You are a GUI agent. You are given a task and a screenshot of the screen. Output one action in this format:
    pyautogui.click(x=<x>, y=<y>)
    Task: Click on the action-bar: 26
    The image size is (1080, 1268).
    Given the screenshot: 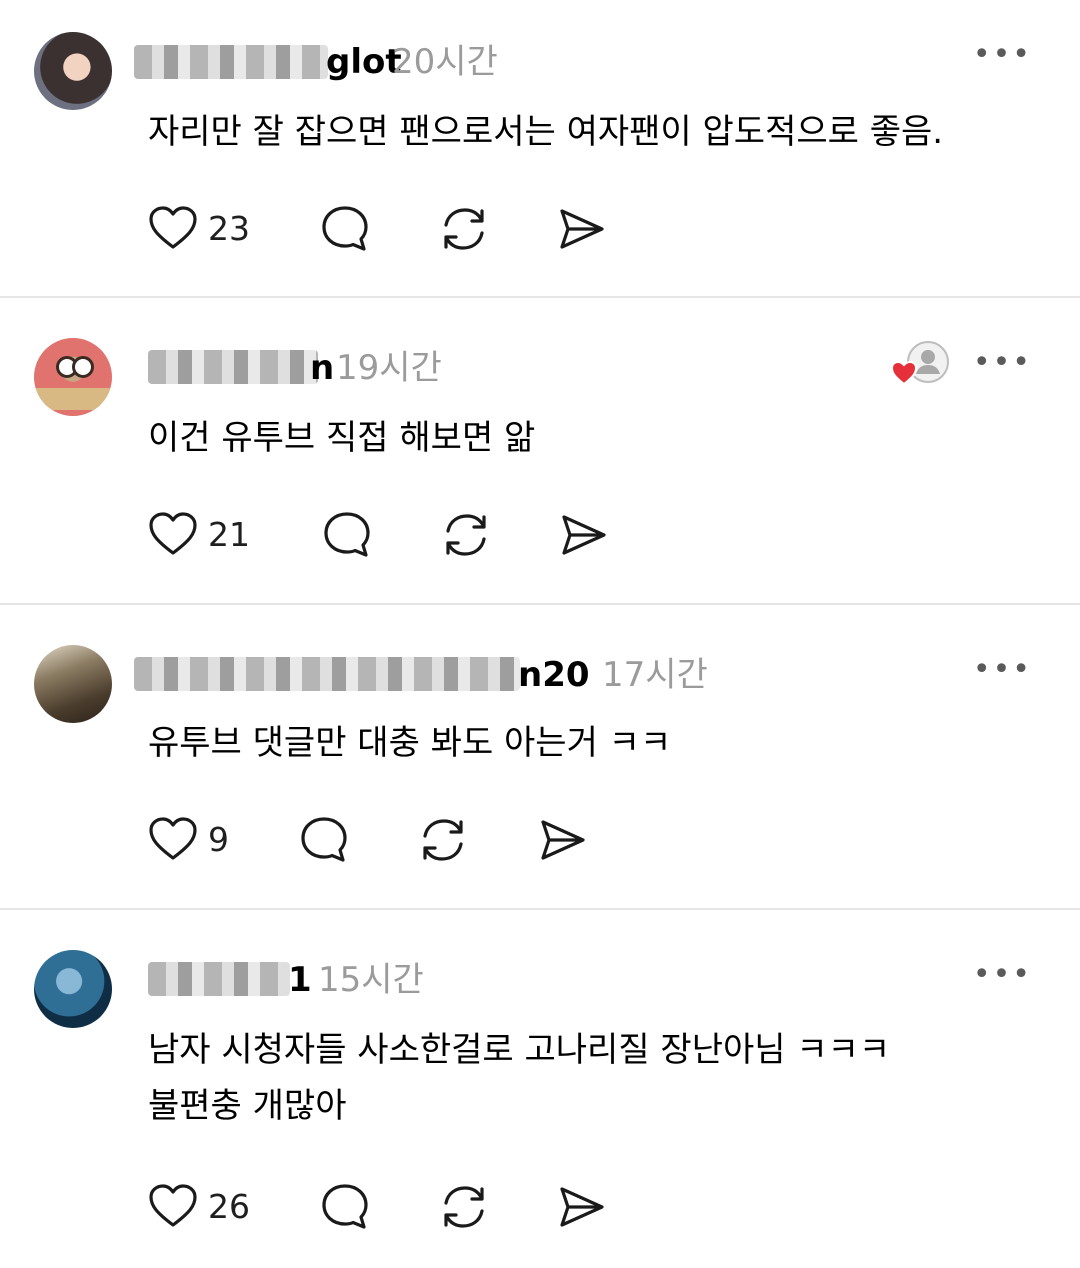 What is the action you would take?
    pyautogui.click(x=378, y=1207)
    